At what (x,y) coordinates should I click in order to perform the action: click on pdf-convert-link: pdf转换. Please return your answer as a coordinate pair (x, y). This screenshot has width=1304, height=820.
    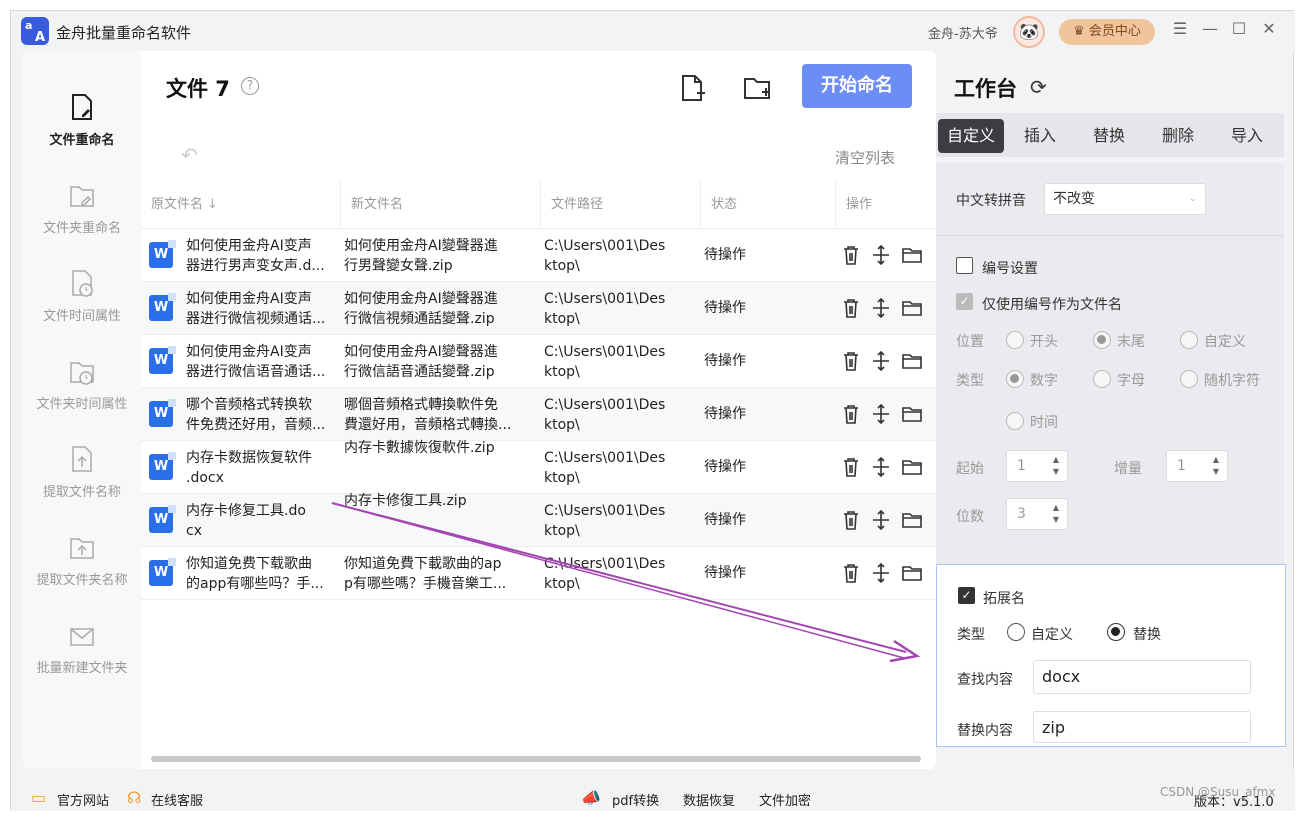
    Looking at the image, I should click on (635, 799).